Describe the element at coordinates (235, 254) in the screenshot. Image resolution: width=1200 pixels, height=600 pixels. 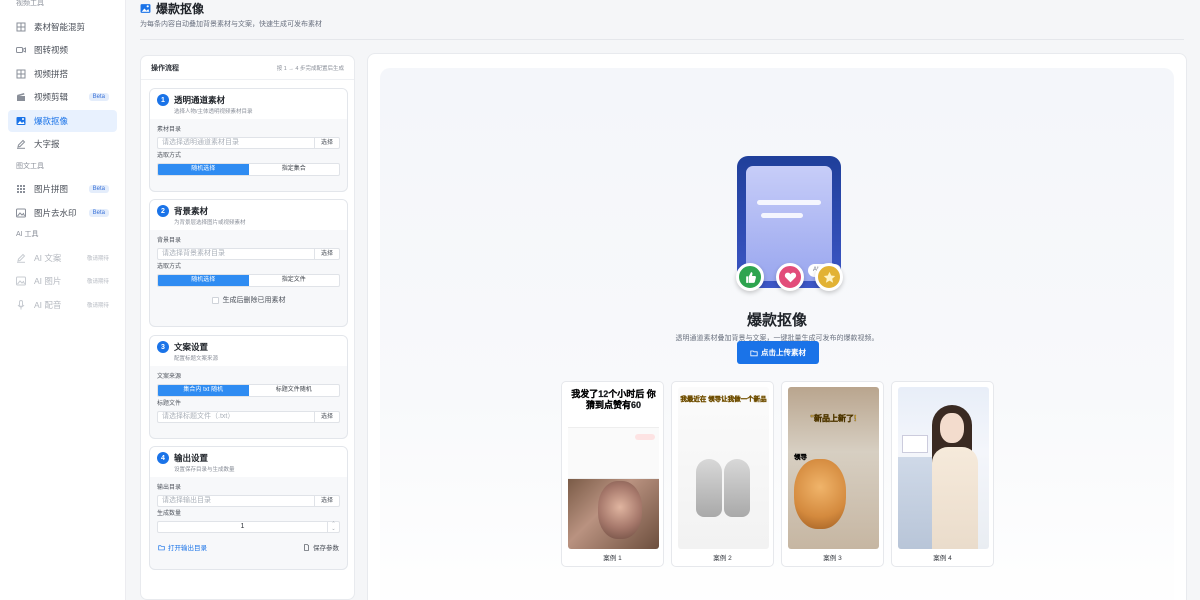
I see `background-dir-input: 请选择背景素材目录` at that location.